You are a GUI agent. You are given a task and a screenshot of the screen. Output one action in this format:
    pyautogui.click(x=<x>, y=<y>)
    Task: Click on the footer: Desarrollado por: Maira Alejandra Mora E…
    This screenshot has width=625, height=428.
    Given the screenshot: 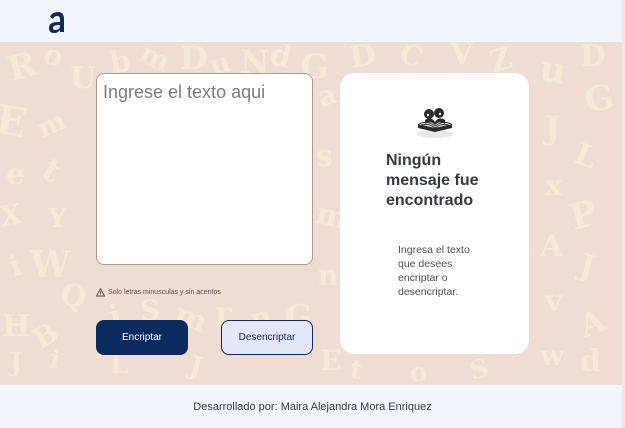 What is the action you would take?
    pyautogui.click(x=312, y=406)
    